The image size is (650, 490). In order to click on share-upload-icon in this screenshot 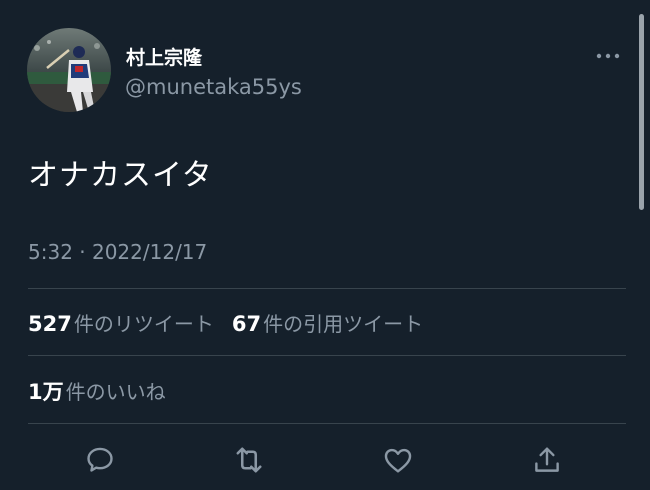, I will do `click(547, 459)`.